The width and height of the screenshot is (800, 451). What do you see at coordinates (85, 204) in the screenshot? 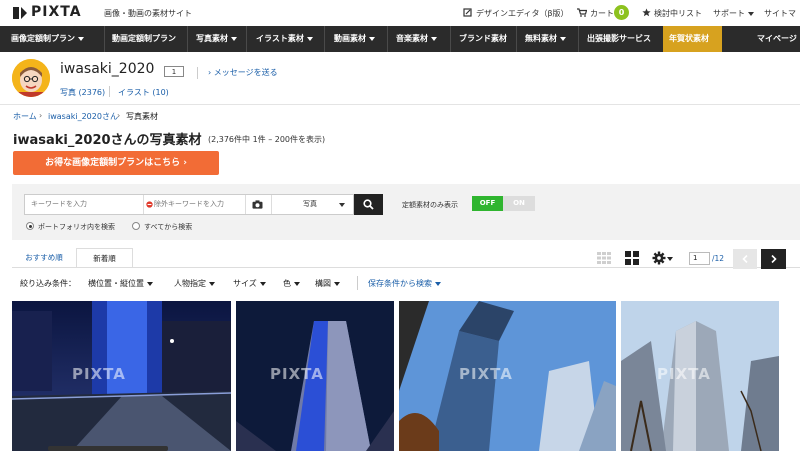
I see `keyword-input` at bounding box center [85, 204].